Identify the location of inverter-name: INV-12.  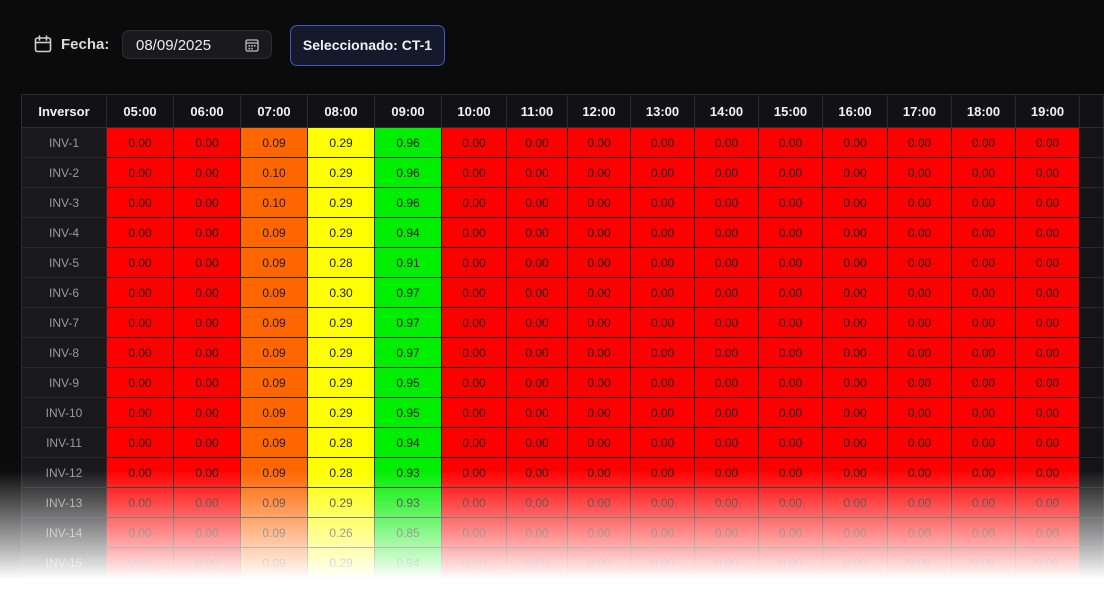
(64, 472).